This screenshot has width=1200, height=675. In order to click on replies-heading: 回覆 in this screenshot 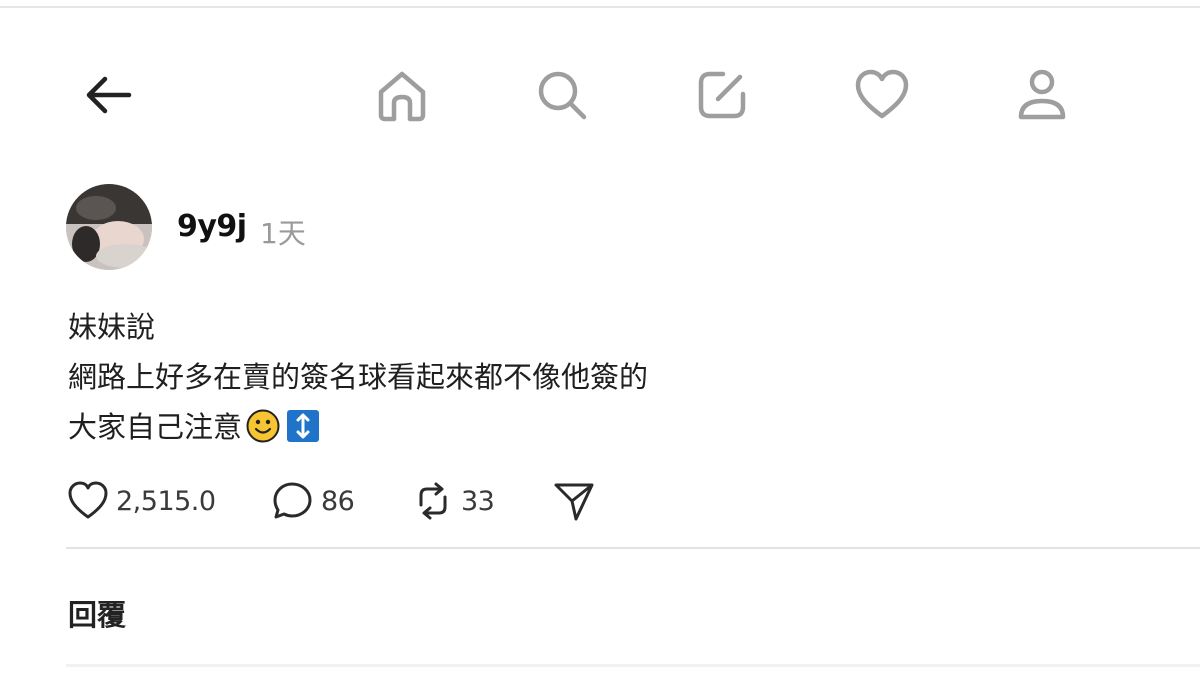, I will do `click(97, 615)`.